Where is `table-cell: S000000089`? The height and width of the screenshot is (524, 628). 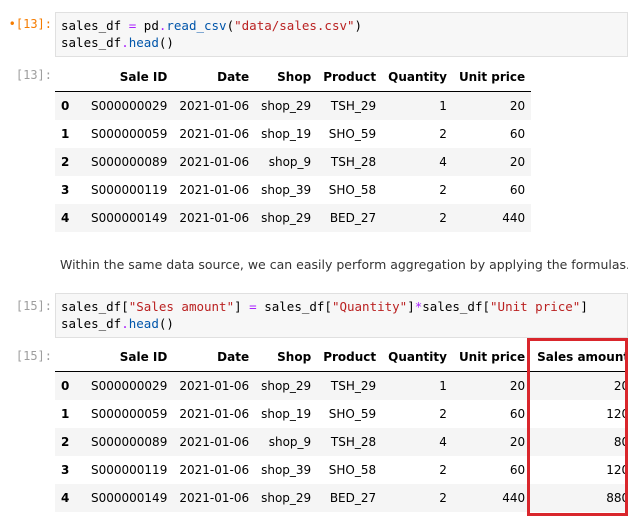
table-cell: S000000089 is located at coordinates (129, 161).